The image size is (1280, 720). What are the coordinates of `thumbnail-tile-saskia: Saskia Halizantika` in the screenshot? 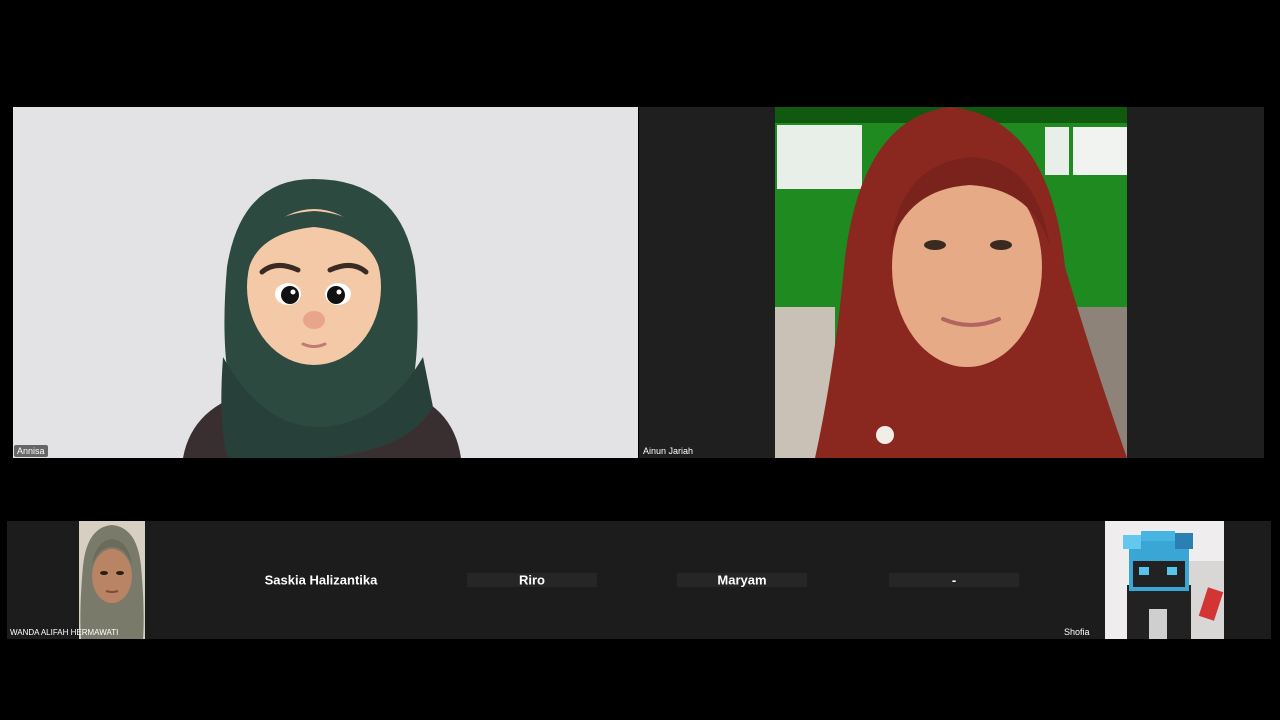 It's located at (332, 580).